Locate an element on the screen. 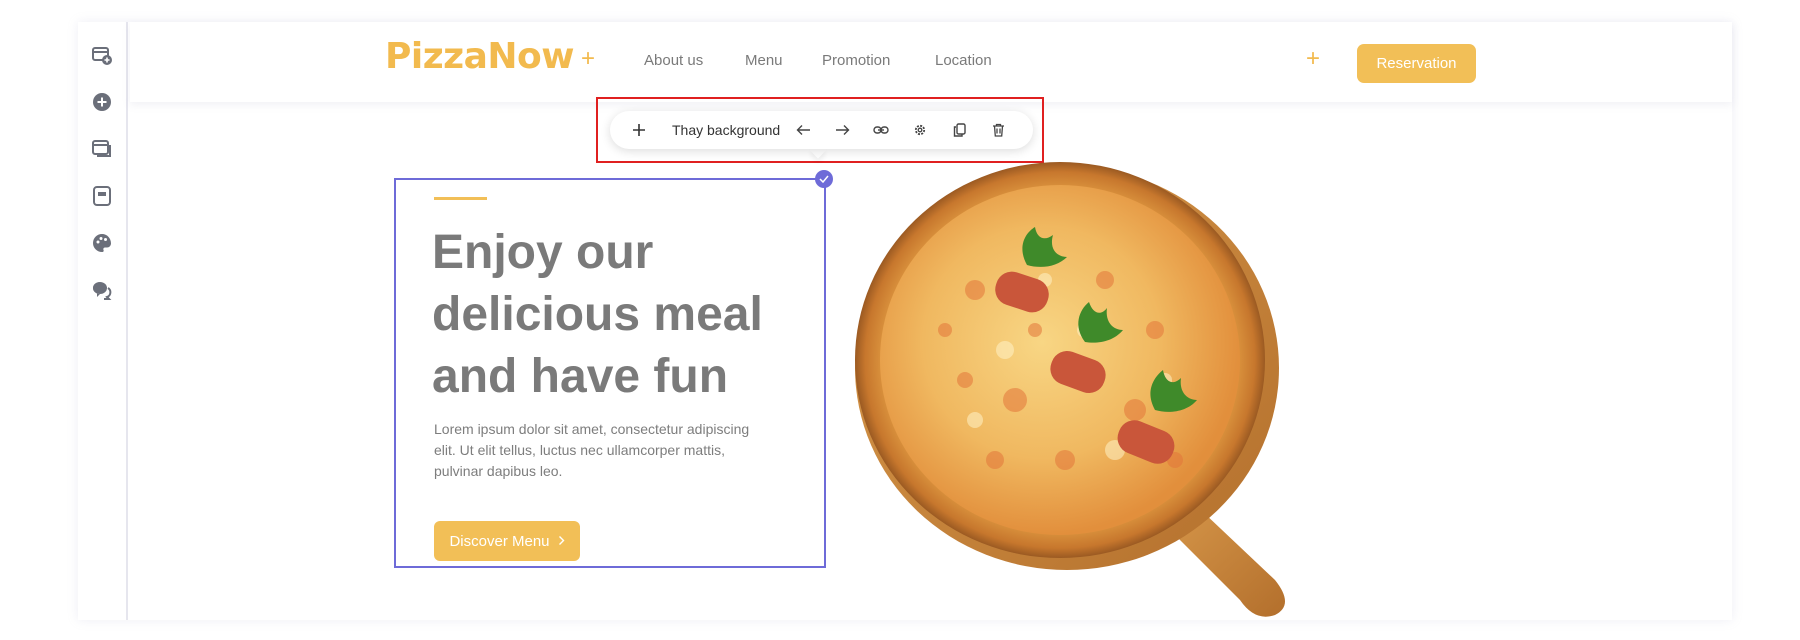 The width and height of the screenshot is (1800, 640). plus-icon is located at coordinates (639, 130).